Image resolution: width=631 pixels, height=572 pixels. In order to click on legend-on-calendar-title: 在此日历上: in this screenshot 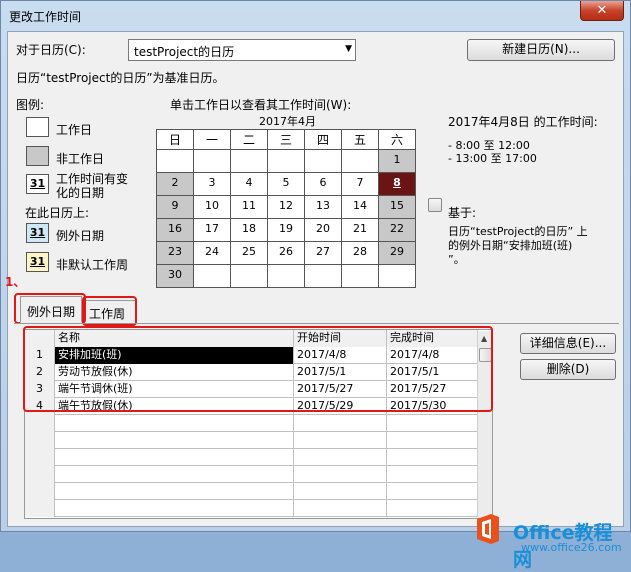, I will do `click(57, 213)`.